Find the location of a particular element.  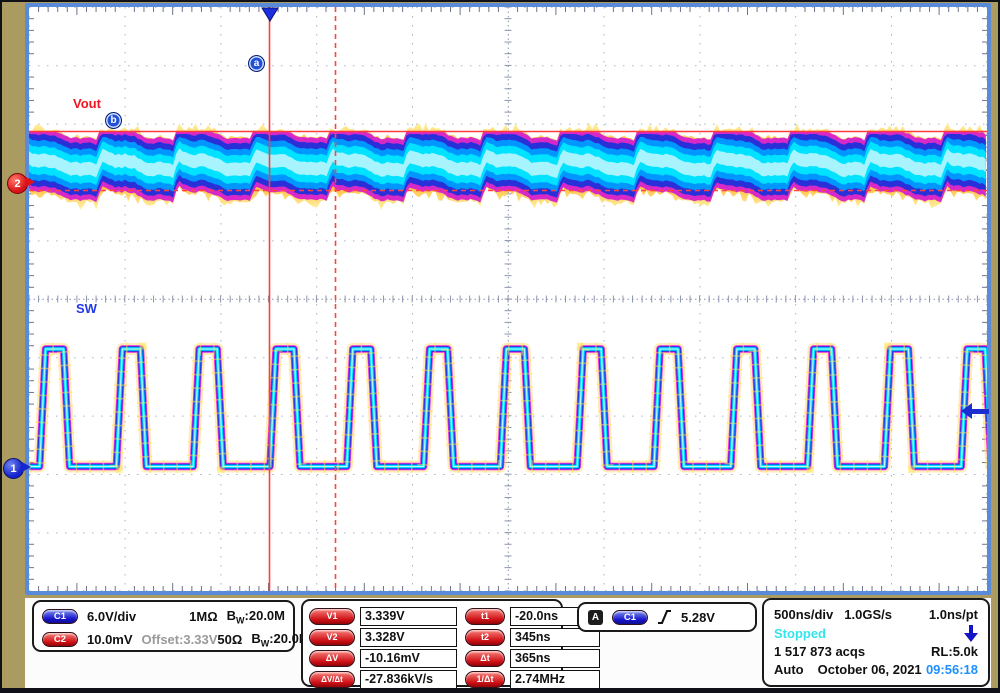

trigger-level-arrow-stem is located at coordinates (980, 411).